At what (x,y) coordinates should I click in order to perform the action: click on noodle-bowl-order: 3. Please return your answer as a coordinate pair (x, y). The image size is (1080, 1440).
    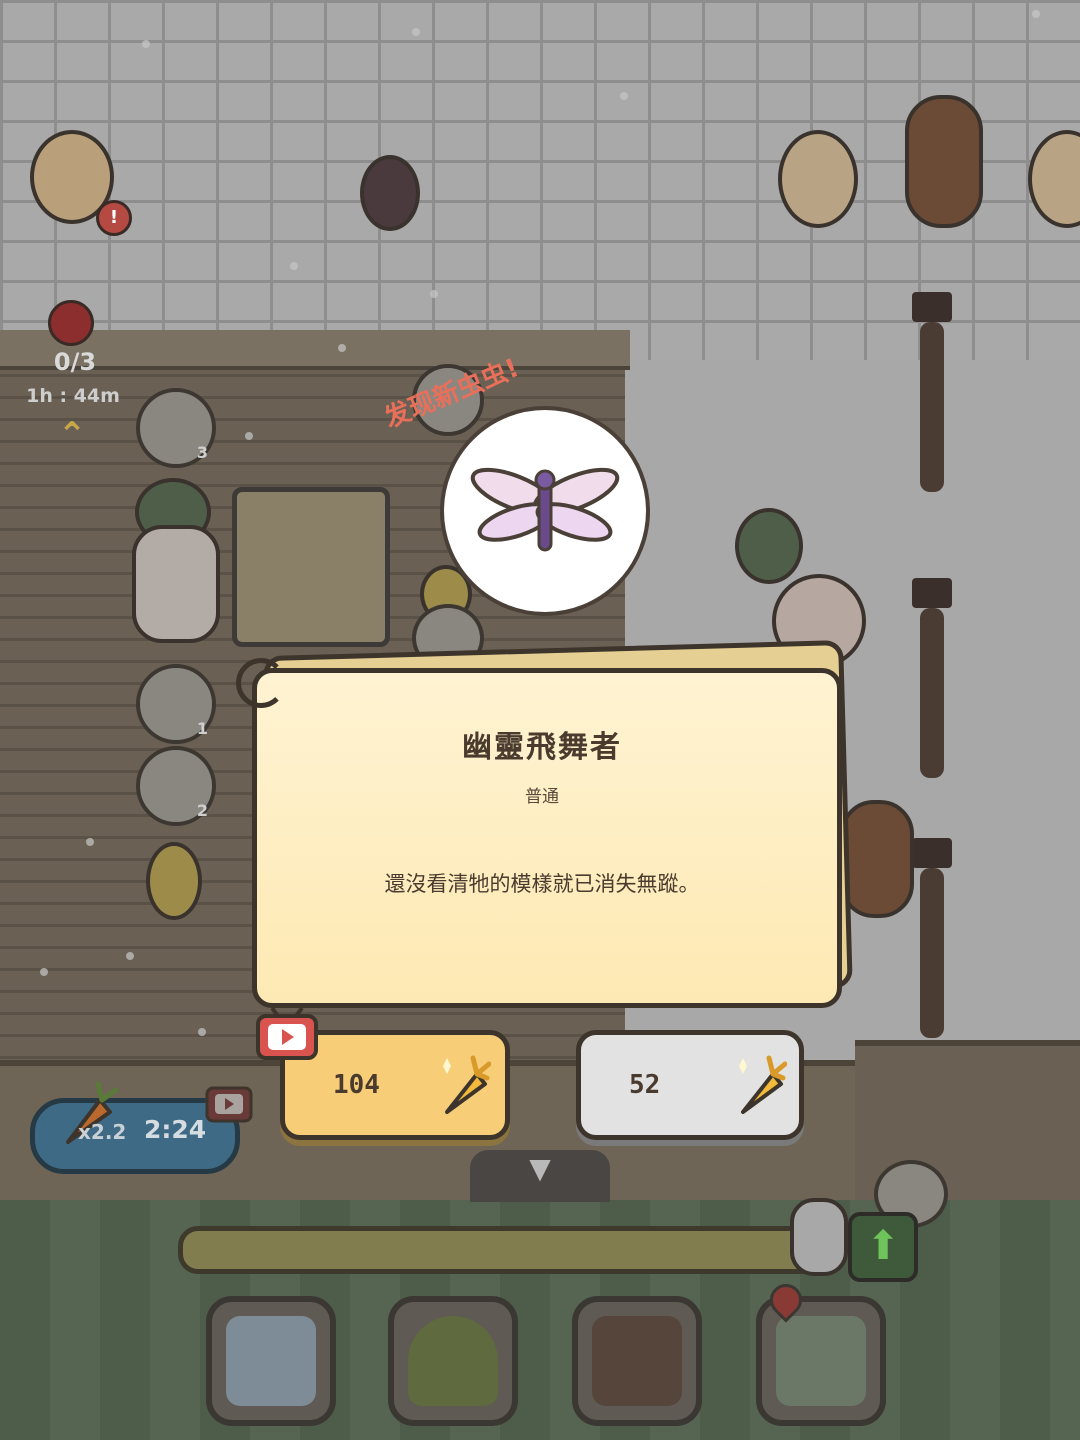
    Looking at the image, I should click on (176, 428).